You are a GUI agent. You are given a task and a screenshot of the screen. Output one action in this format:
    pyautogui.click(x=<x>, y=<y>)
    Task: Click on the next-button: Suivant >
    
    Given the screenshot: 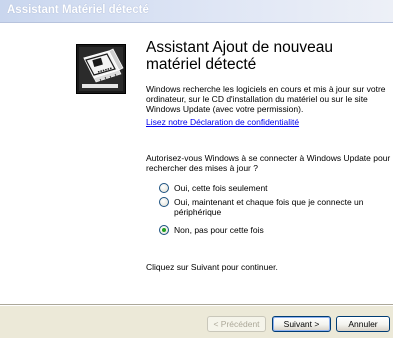 What is the action you would take?
    pyautogui.click(x=301, y=324)
    